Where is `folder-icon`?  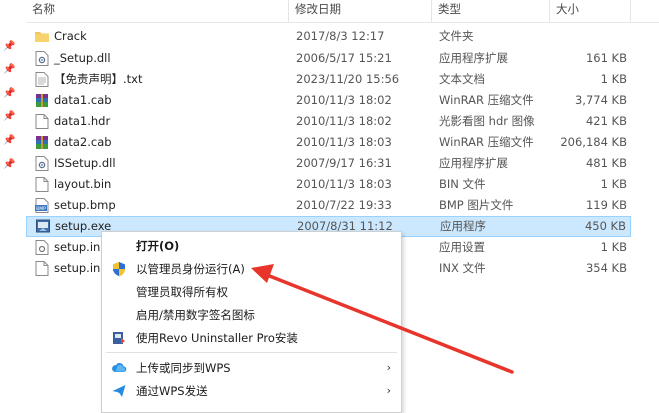 folder-icon is located at coordinates (42, 37).